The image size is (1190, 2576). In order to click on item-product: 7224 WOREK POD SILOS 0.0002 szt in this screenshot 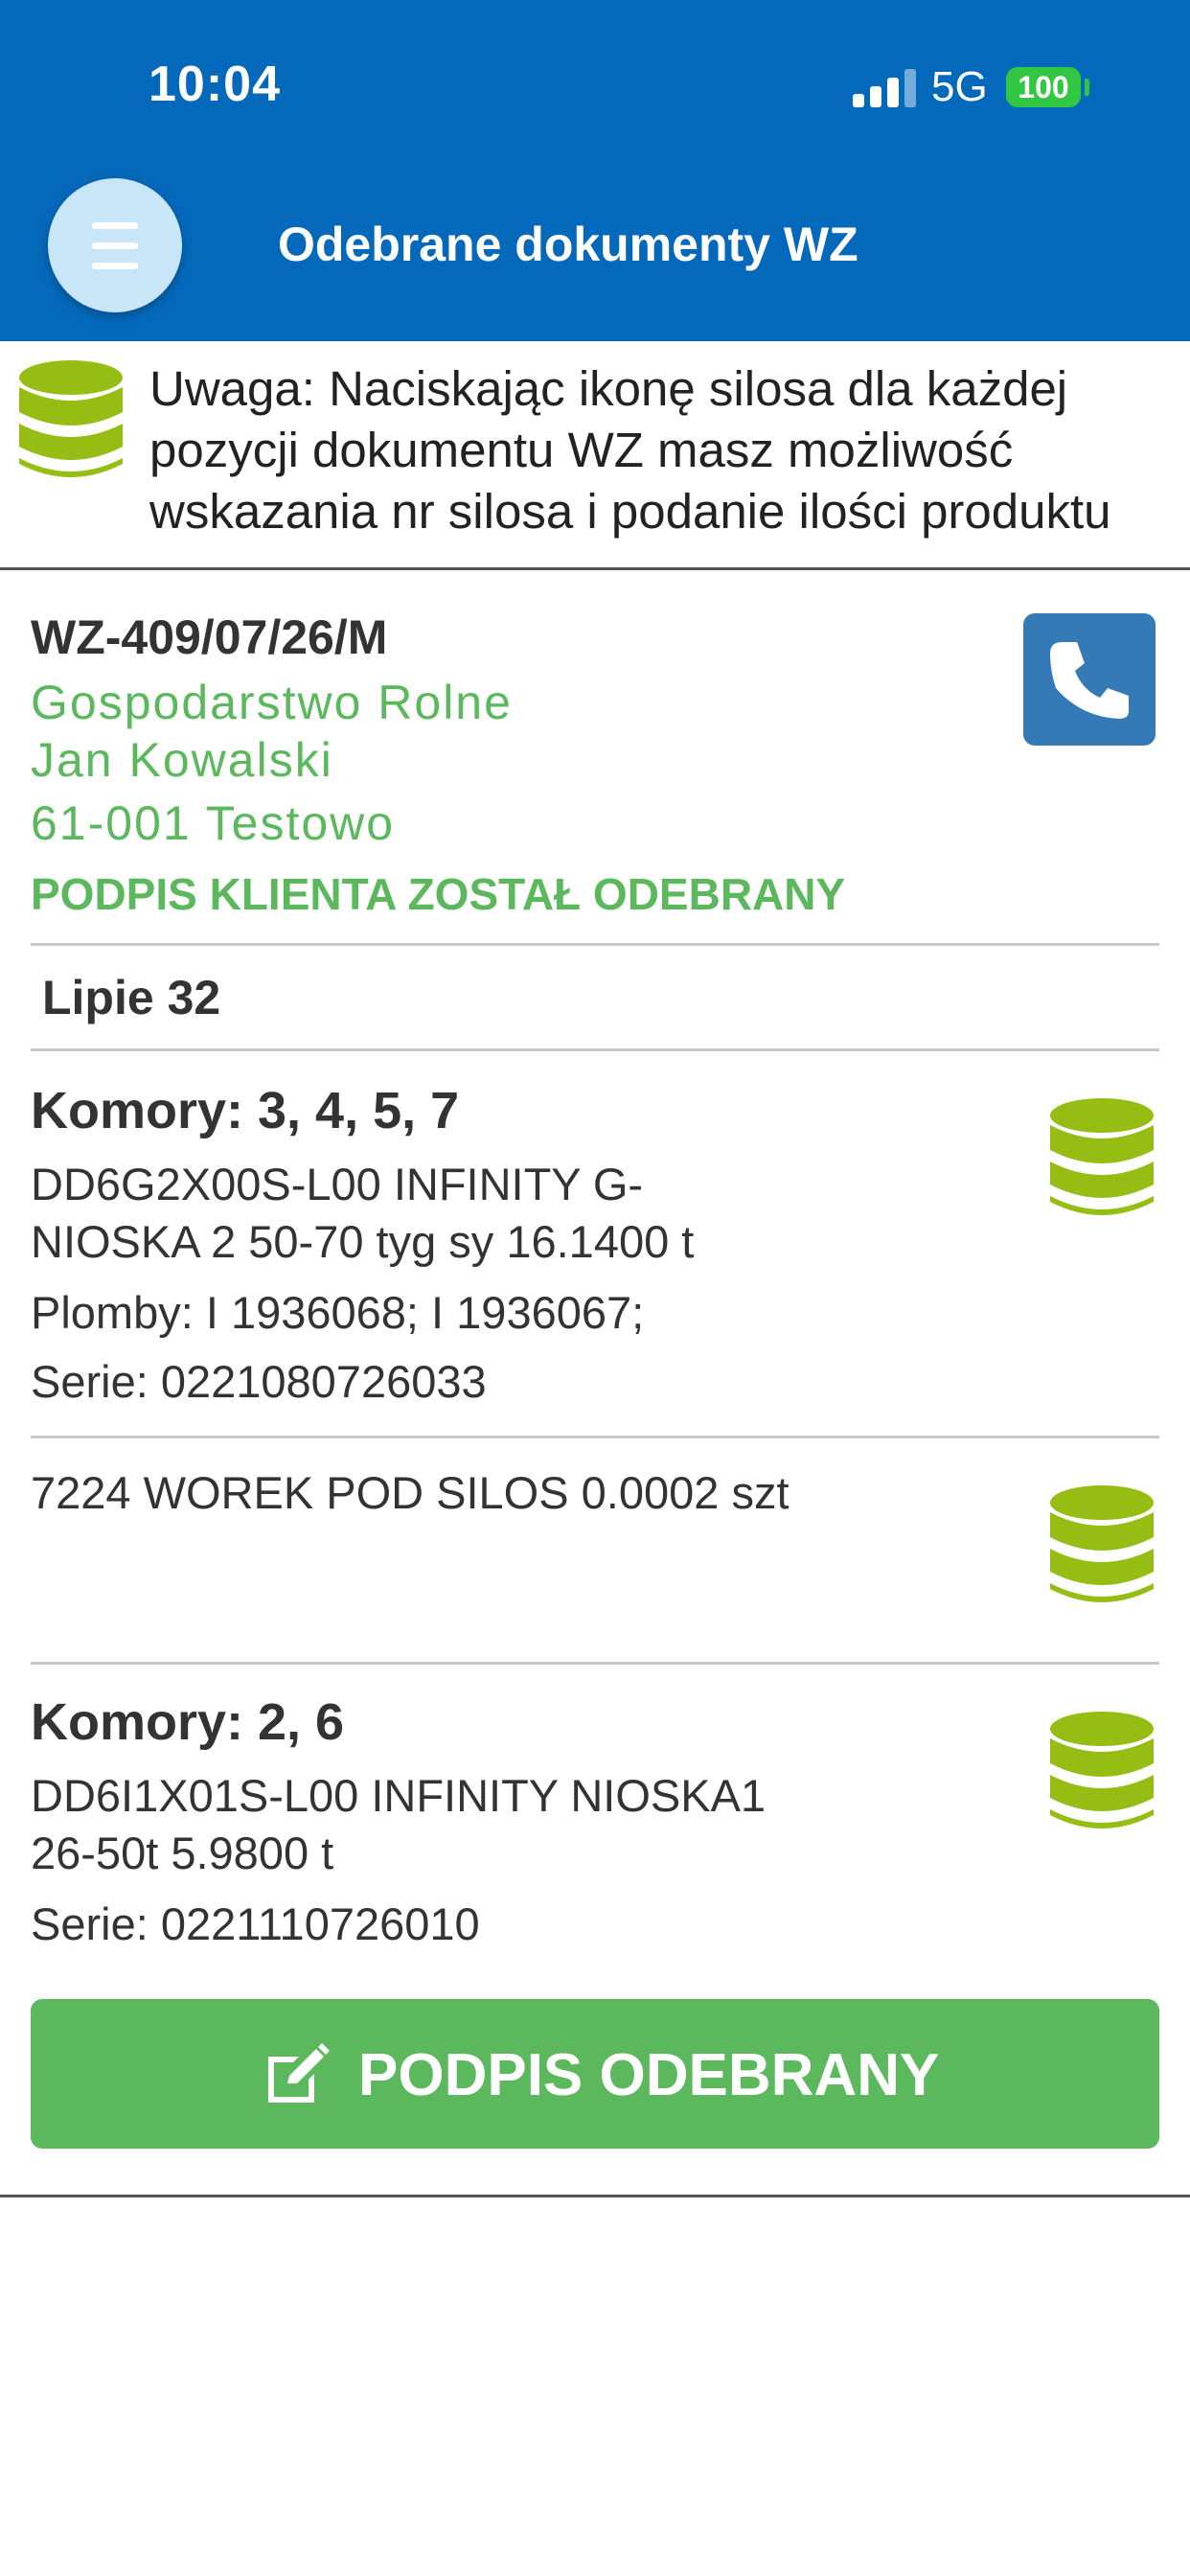, I will do `click(411, 1492)`.